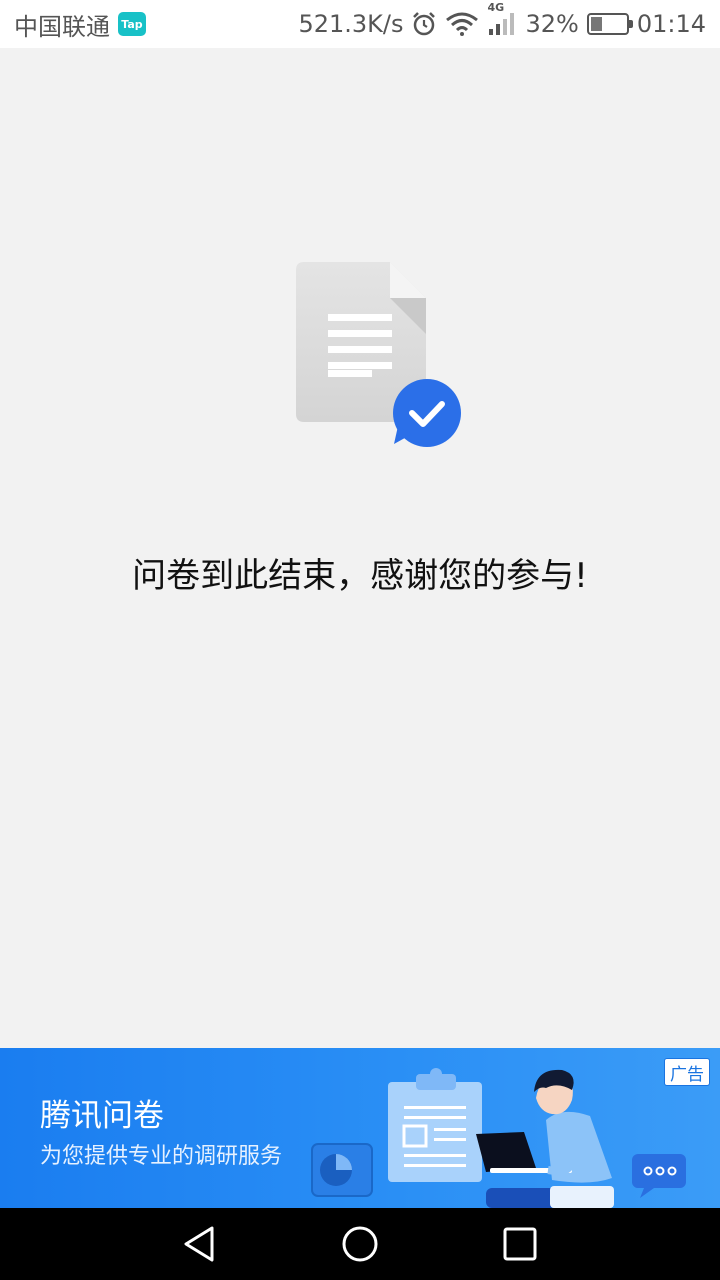  Describe the element at coordinates (102, 1116) in the screenshot. I see `ad-title: 腾讯问卷` at that location.